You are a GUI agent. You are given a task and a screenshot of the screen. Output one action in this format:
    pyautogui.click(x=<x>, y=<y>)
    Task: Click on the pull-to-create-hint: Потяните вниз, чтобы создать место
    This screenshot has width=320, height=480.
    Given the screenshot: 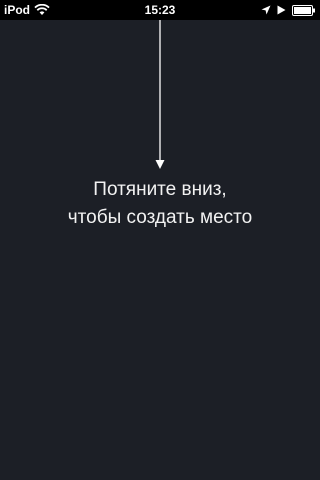 What is the action you would take?
    pyautogui.click(x=160, y=204)
    